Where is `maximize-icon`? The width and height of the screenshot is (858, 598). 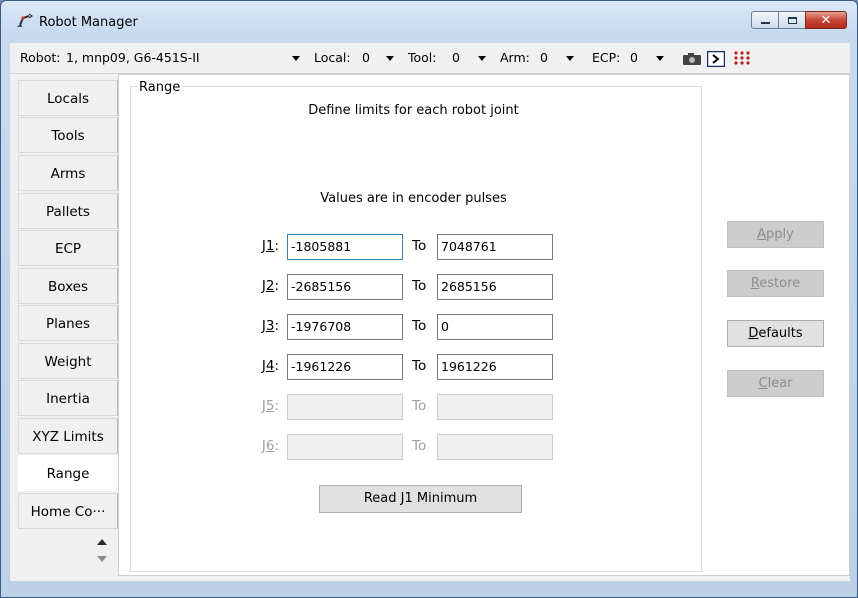 maximize-icon is located at coordinates (792, 20).